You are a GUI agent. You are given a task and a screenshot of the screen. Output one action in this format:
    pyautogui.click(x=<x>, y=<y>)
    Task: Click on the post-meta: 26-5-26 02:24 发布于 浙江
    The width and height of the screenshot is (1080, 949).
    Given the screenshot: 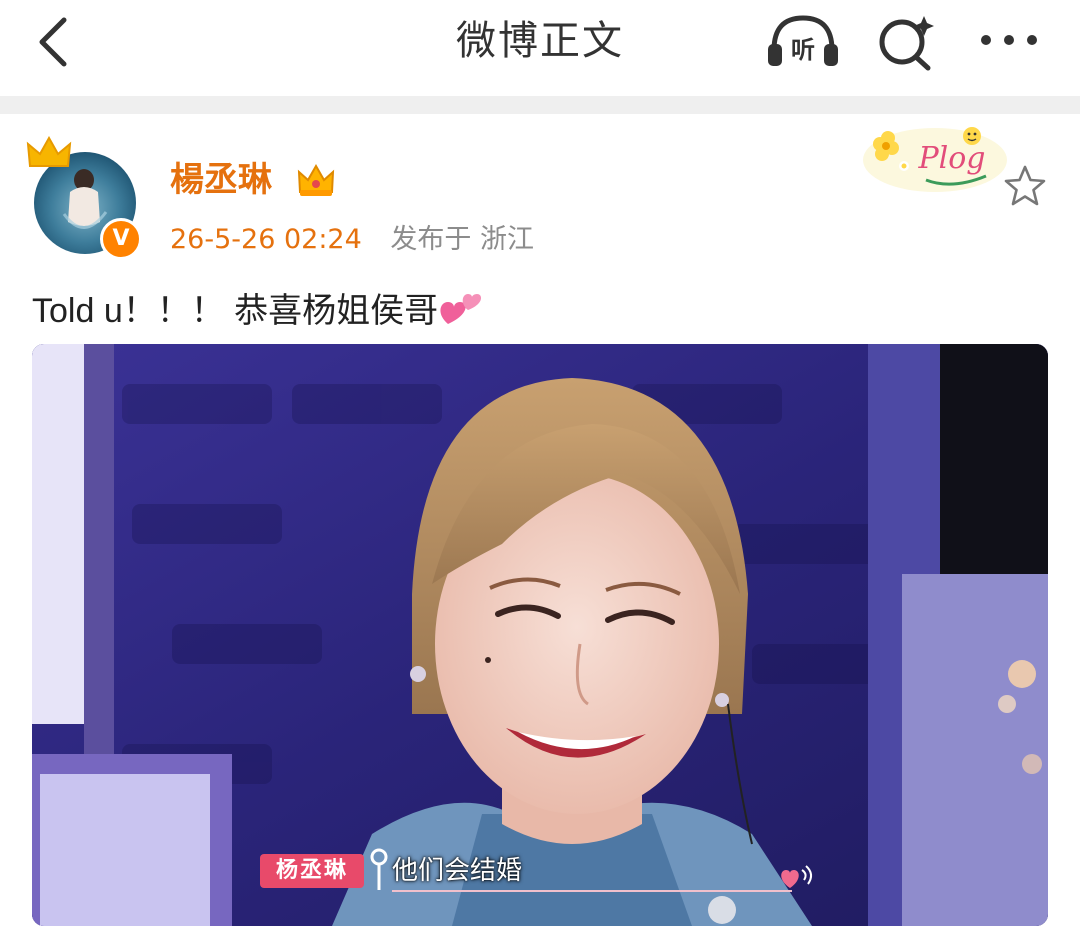 What is the action you would take?
    pyautogui.click(x=352, y=240)
    